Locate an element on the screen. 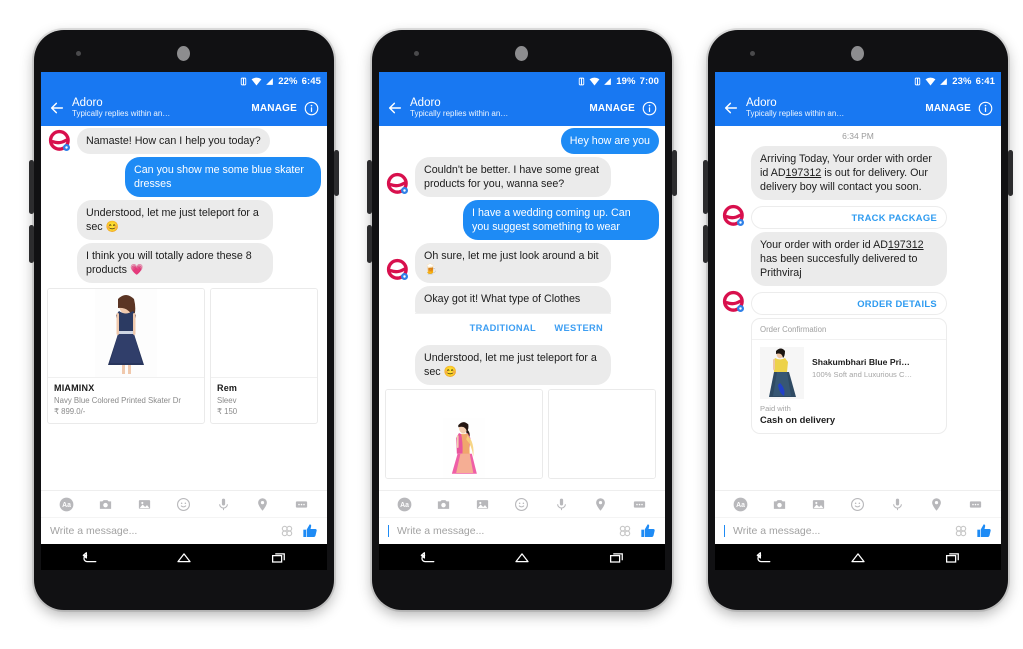  track-package-button: TRACK PACKAGE is located at coordinates (849, 217).